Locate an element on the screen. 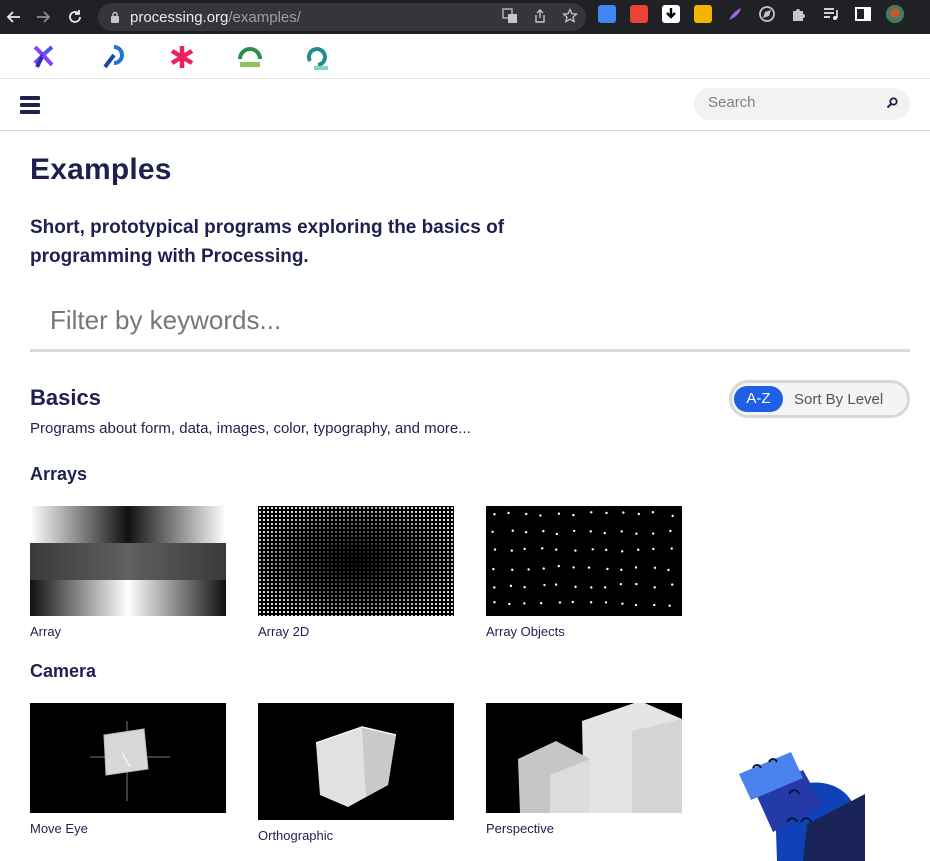 This screenshot has height=861, width=930. example-thumbnail-perspective is located at coordinates (584, 758).